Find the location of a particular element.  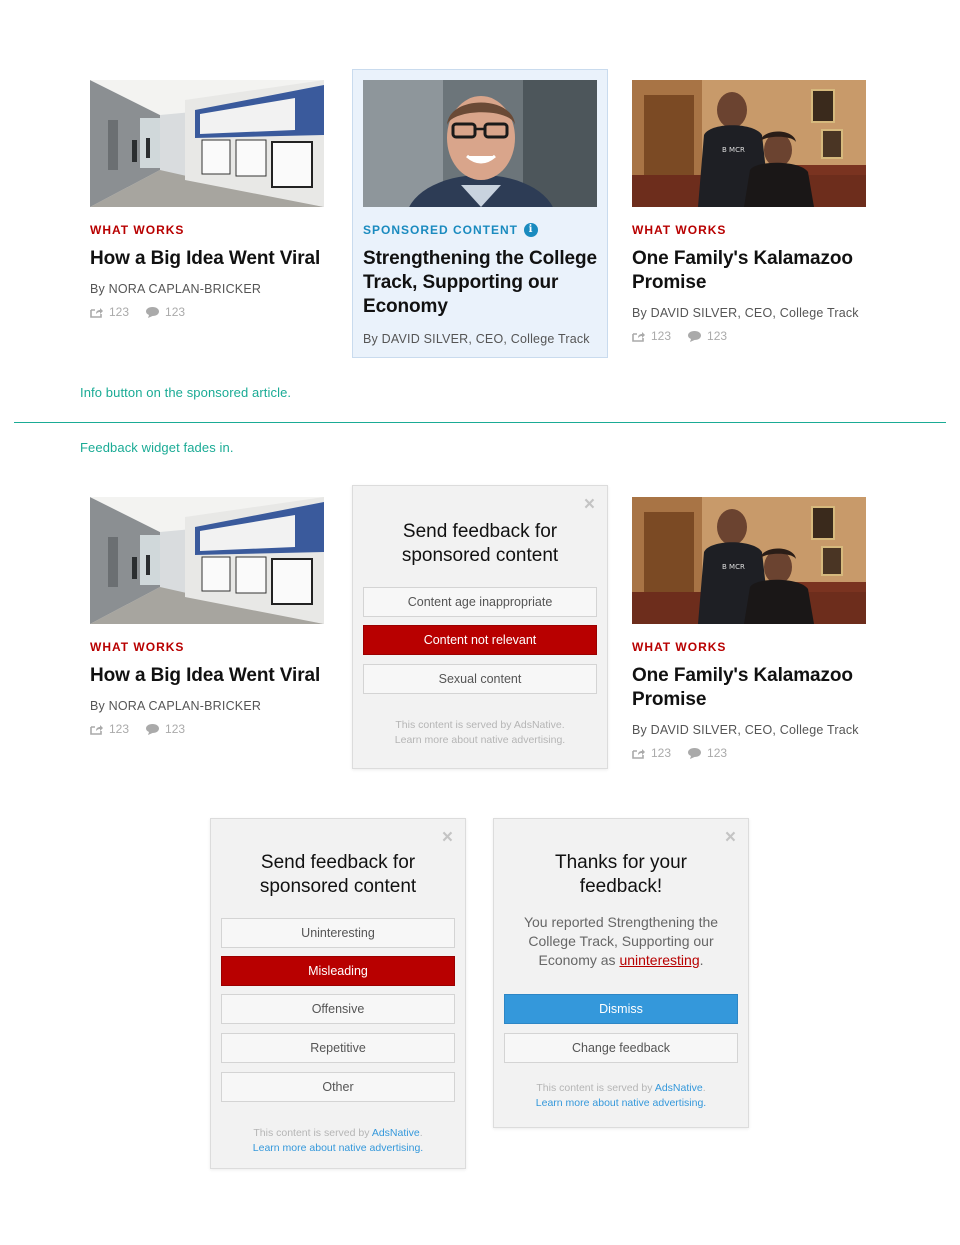

portrait-photo is located at coordinates (480, 143).